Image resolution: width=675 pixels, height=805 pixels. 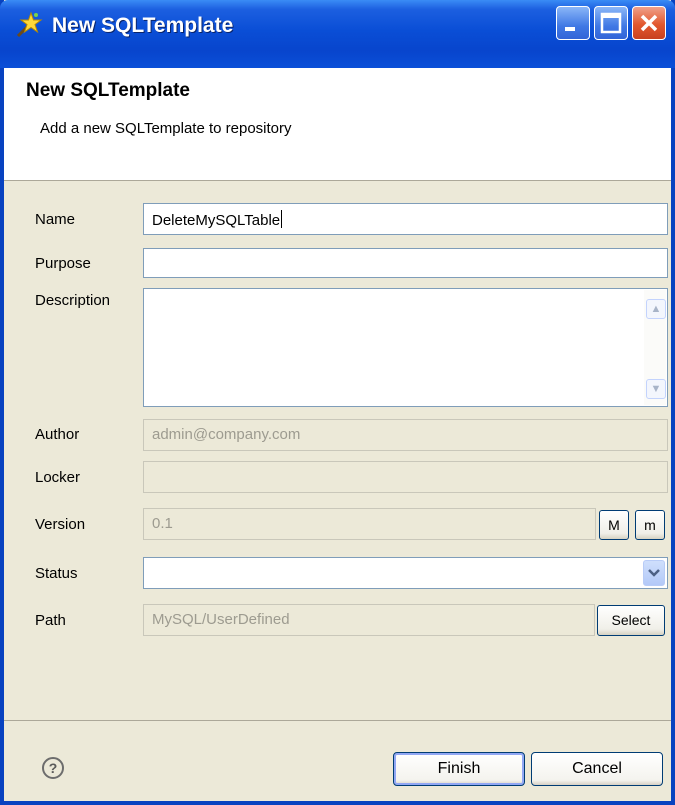 I want to click on name-input-value: DeleteMySQLTable, so click(x=216, y=220).